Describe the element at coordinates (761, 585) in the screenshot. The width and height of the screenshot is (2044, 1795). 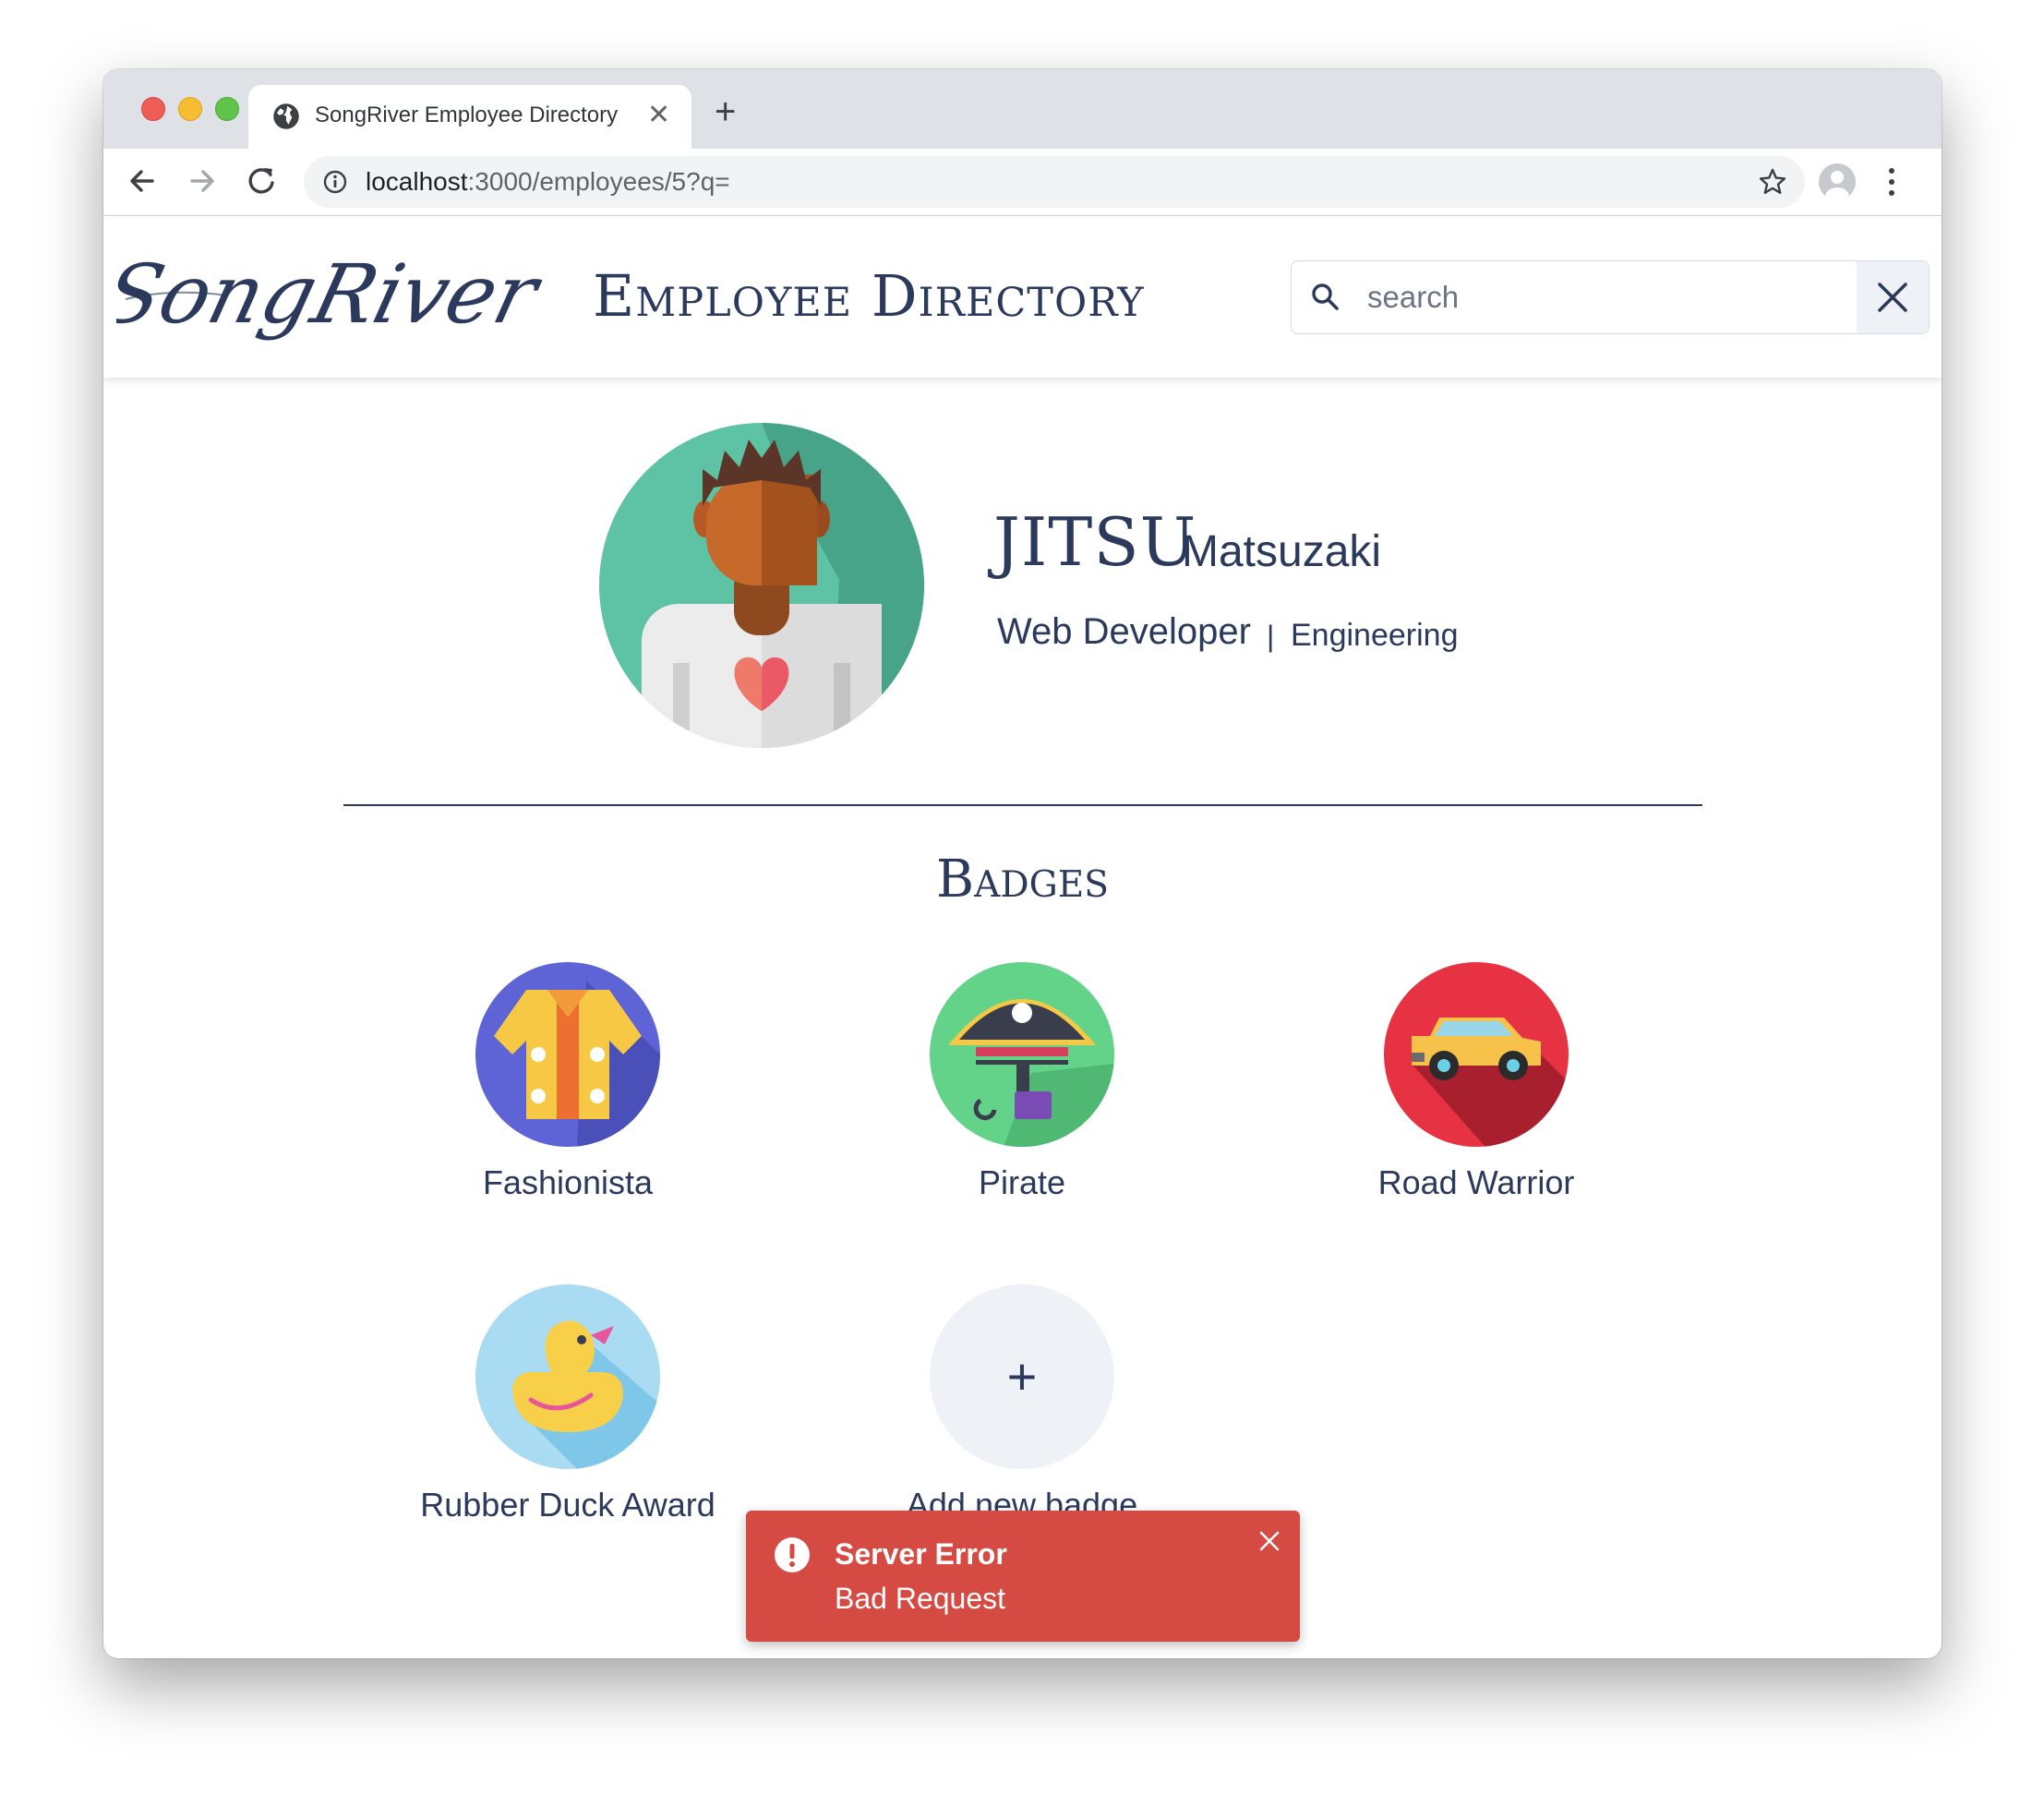
I see `employee-avatar` at that location.